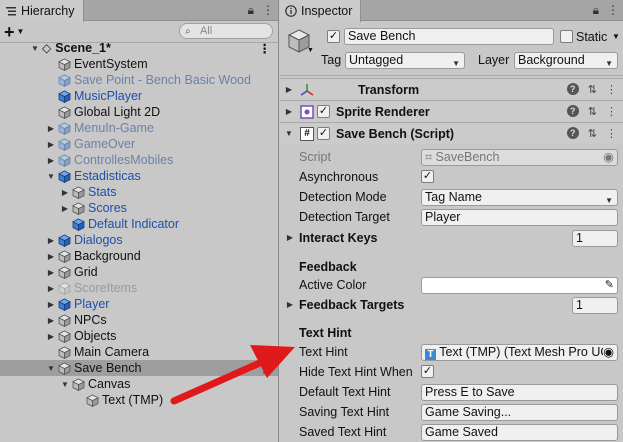 The width and height of the screenshot is (623, 442). I want to click on detection-mode-dropdown: Tag Name, so click(519, 197).